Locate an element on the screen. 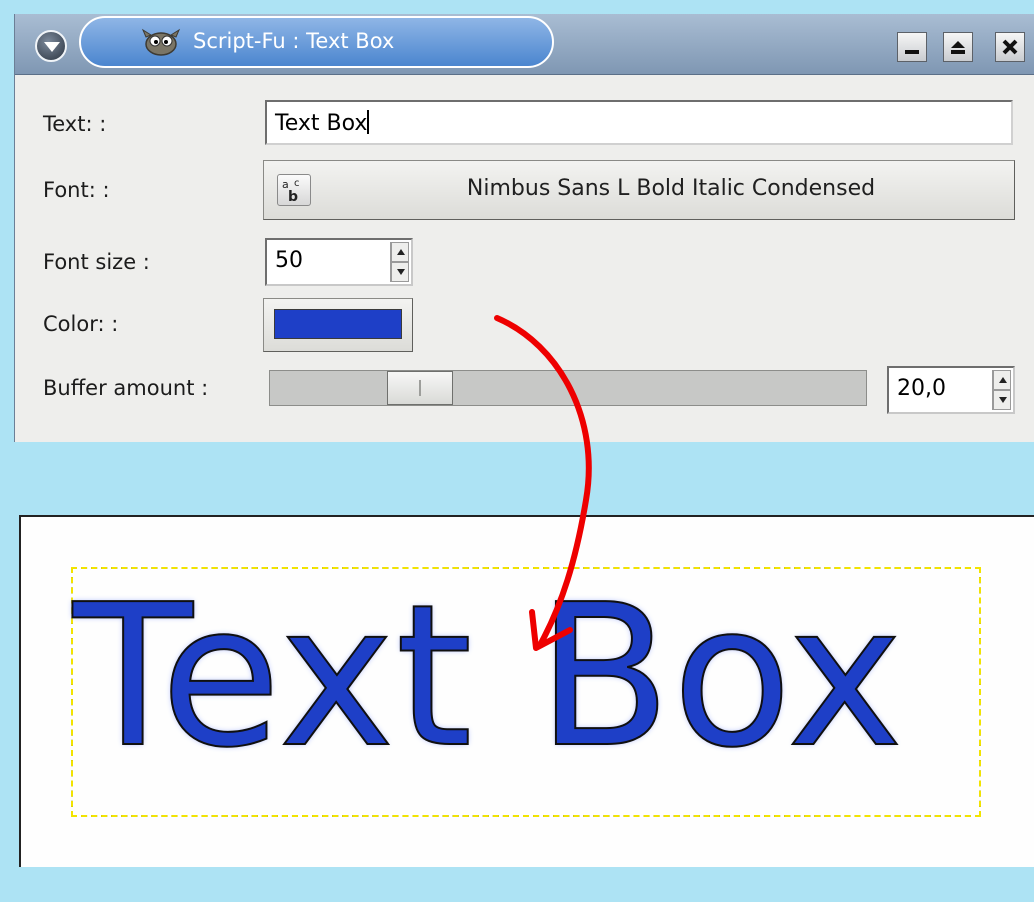 Image resolution: width=1034 pixels, height=902 pixels. title-bar: Script-Fu : Text Box is located at coordinates (524, 44).